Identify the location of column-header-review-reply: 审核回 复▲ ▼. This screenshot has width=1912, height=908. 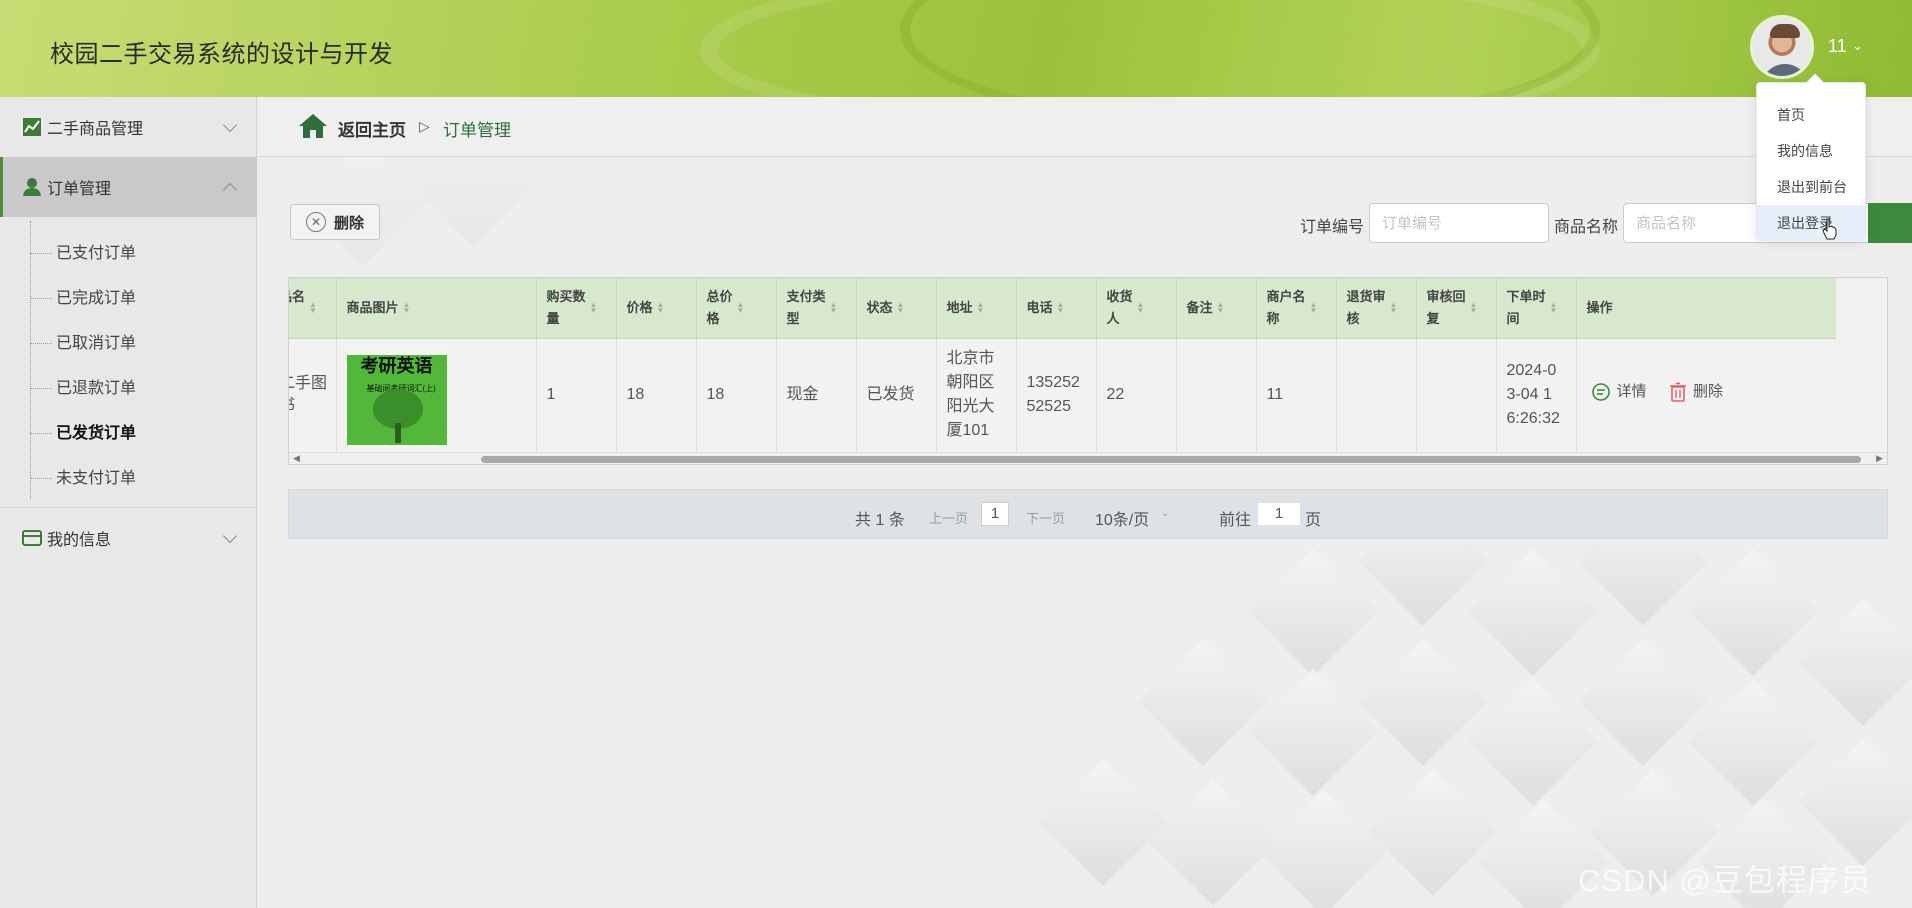
(1456, 308).